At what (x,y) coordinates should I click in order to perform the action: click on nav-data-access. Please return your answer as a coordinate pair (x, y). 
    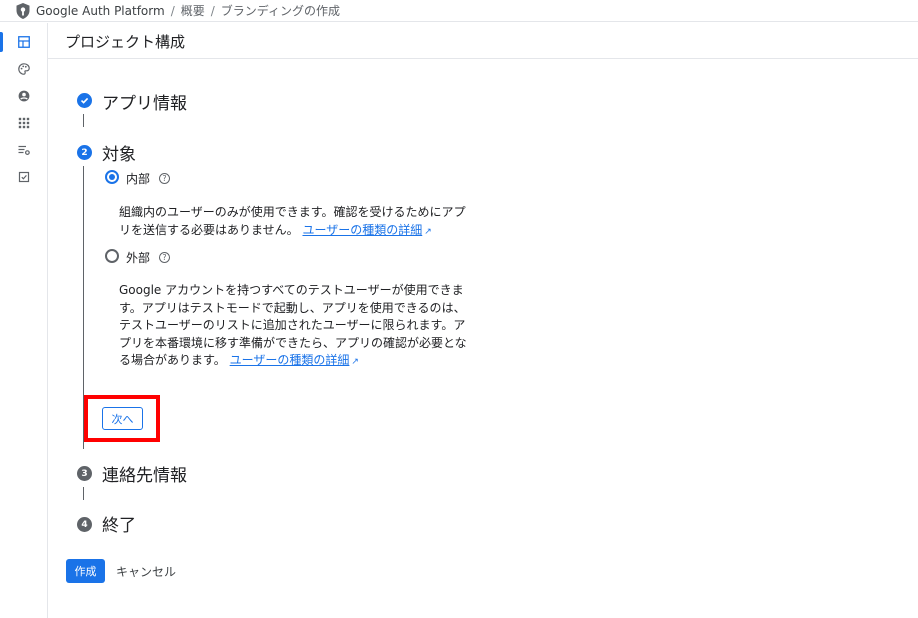
    Looking at the image, I should click on (24, 150).